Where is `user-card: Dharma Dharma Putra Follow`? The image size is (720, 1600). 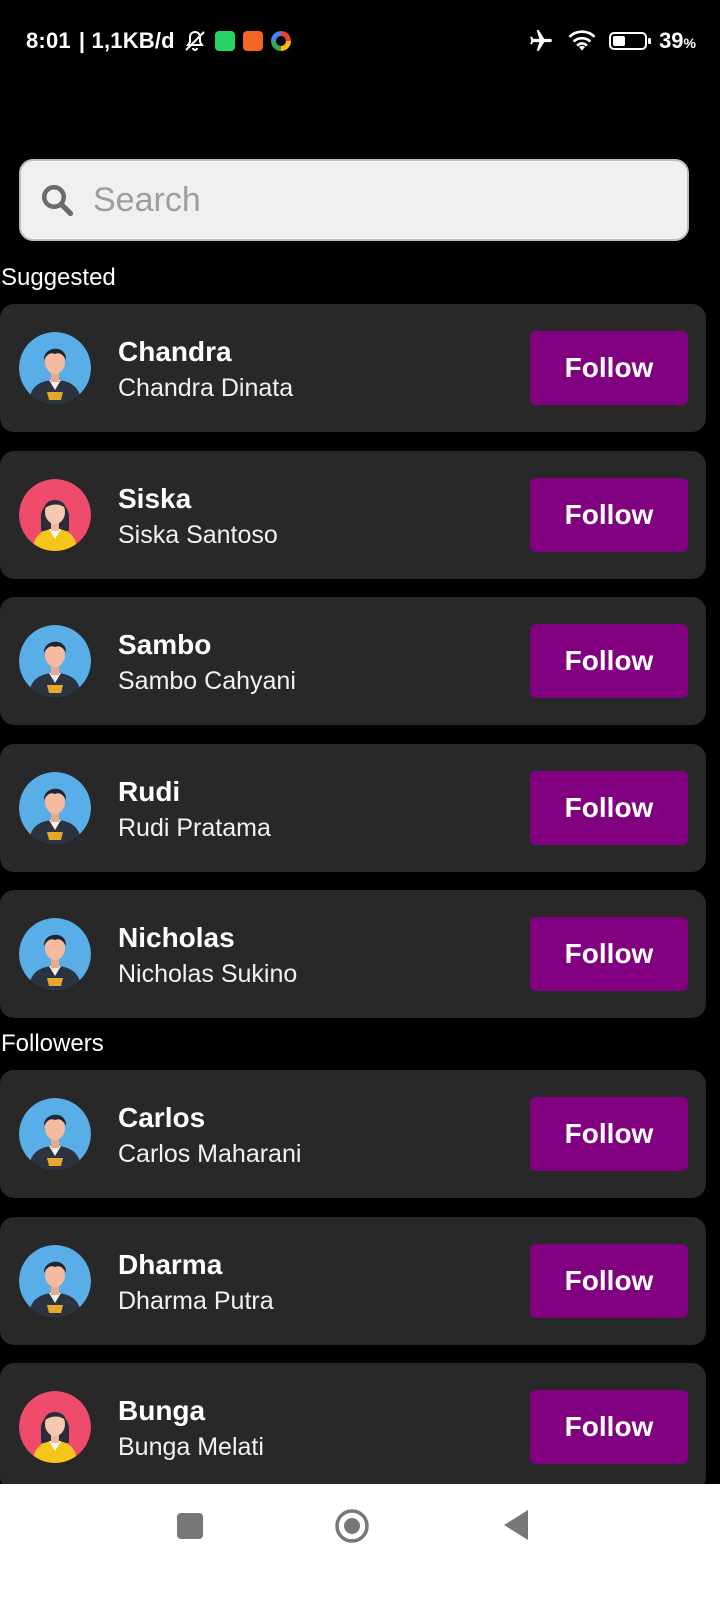
user-card: Dharma Dharma Putra Follow is located at coordinates (353, 1280).